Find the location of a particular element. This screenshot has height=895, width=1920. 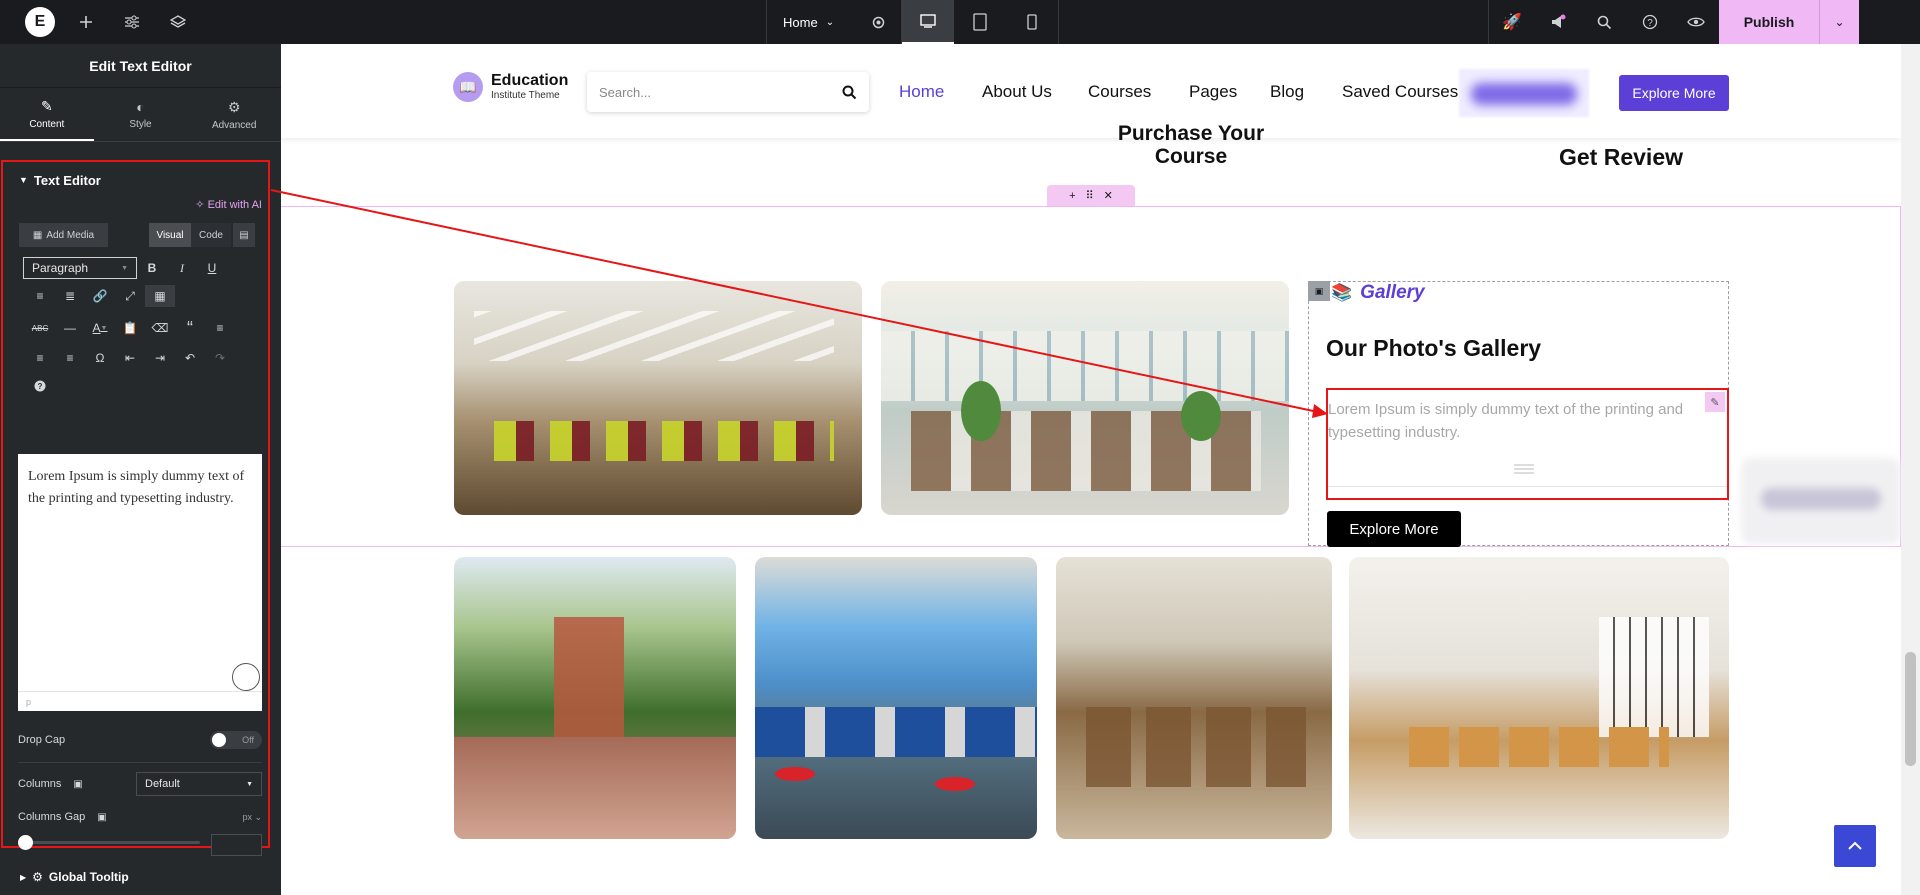

underline-icon: U is located at coordinates (212, 268).